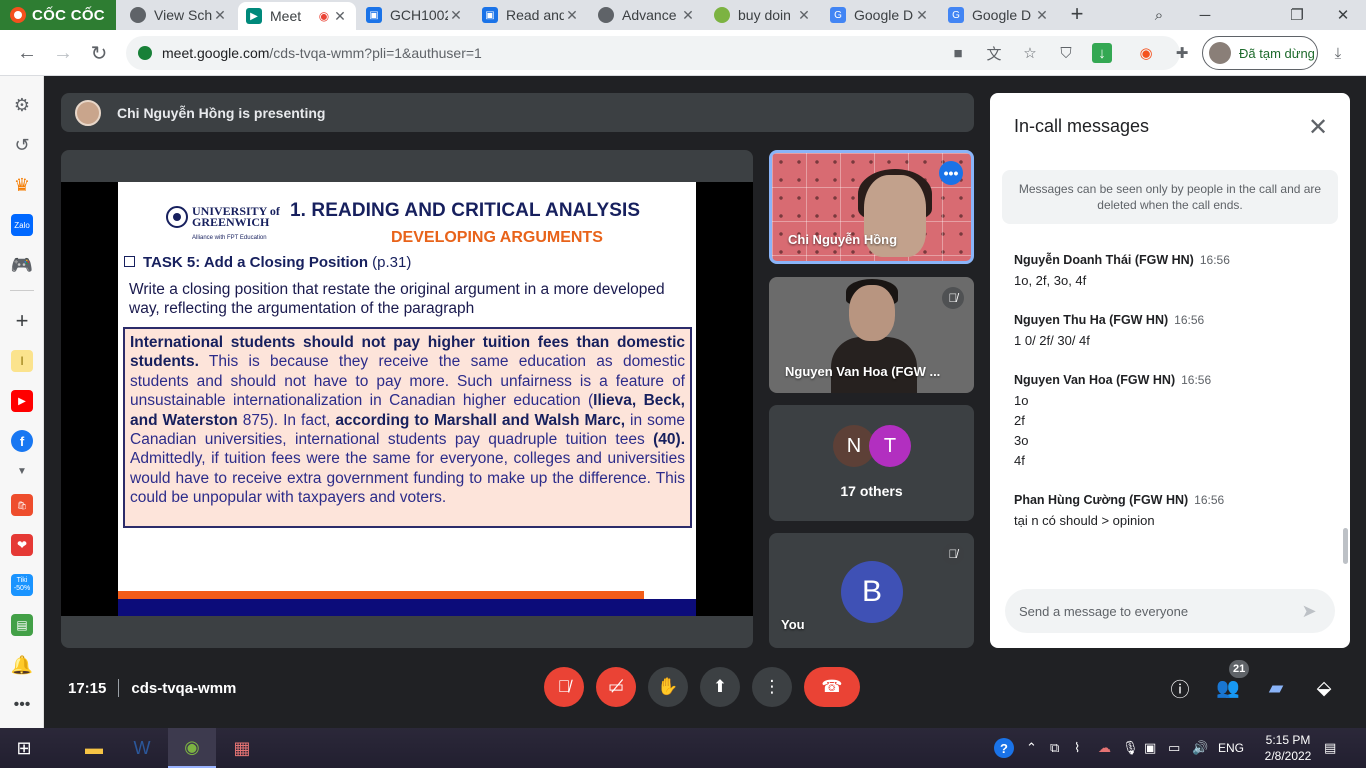 This screenshot has height=768, width=1366. What do you see at coordinates (22, 320) in the screenshot?
I see `add-icon: +` at bounding box center [22, 320].